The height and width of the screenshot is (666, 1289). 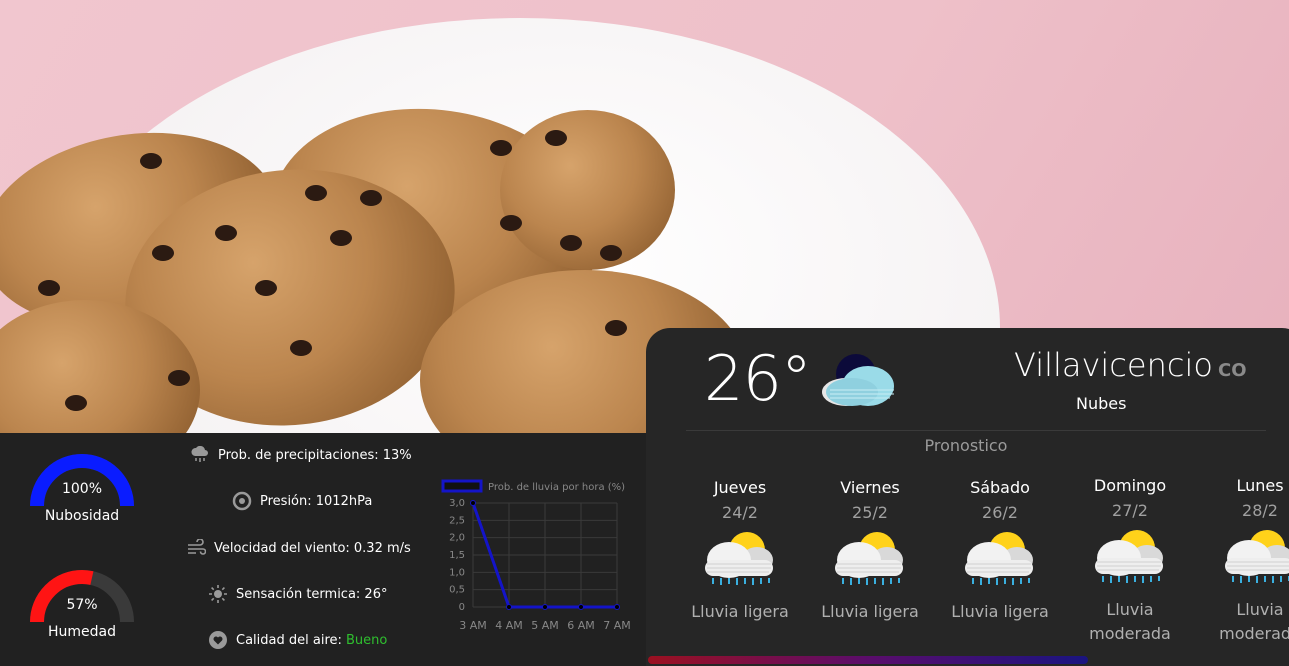 What do you see at coordinates (1113, 365) in the screenshot?
I see `city-name: Villavicencio` at bounding box center [1113, 365].